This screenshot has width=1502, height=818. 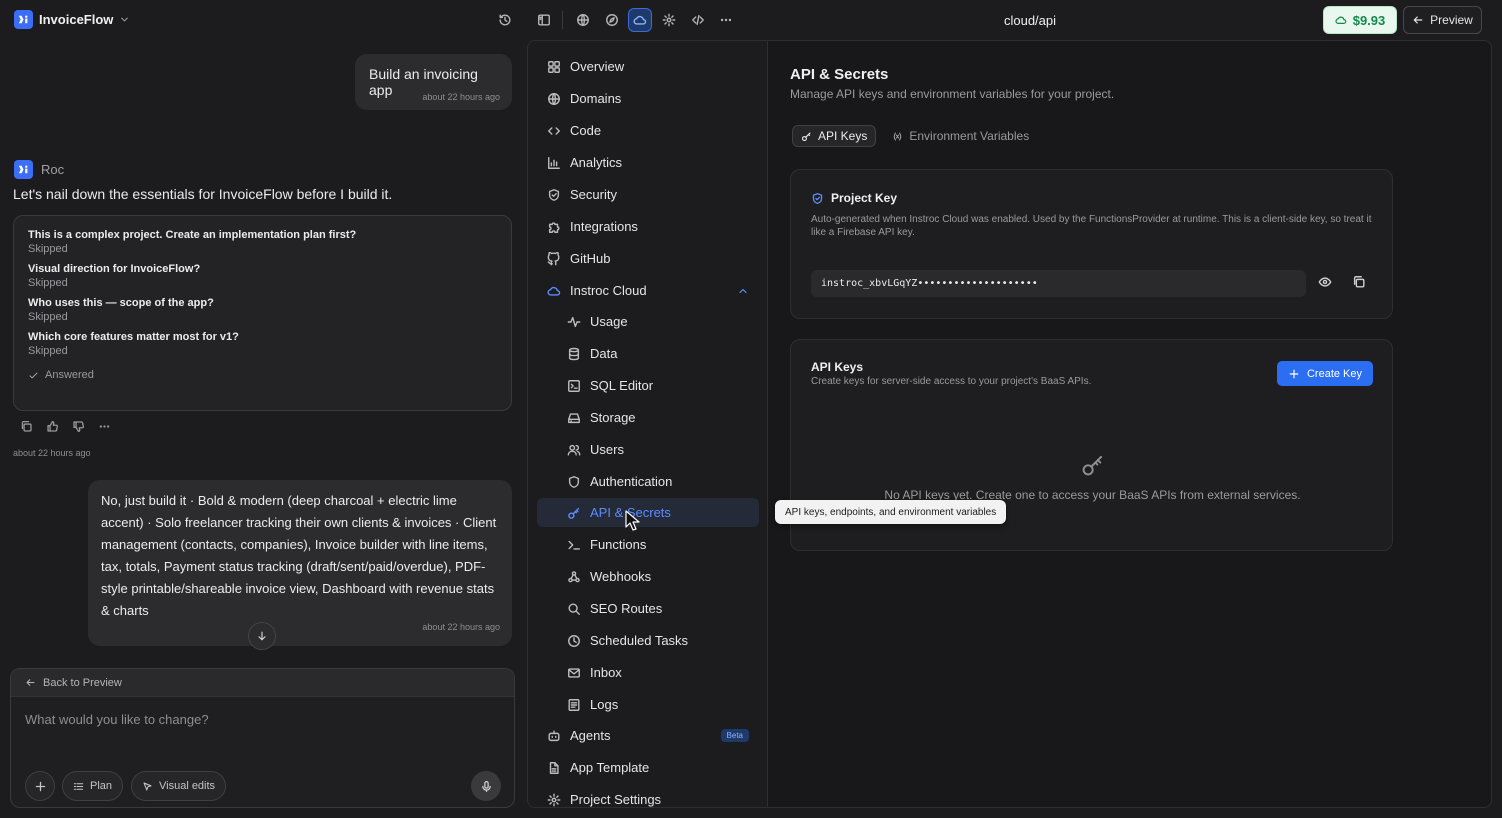 I want to click on sidebar-item-project-settings: Project Settings, so click(x=648, y=796).